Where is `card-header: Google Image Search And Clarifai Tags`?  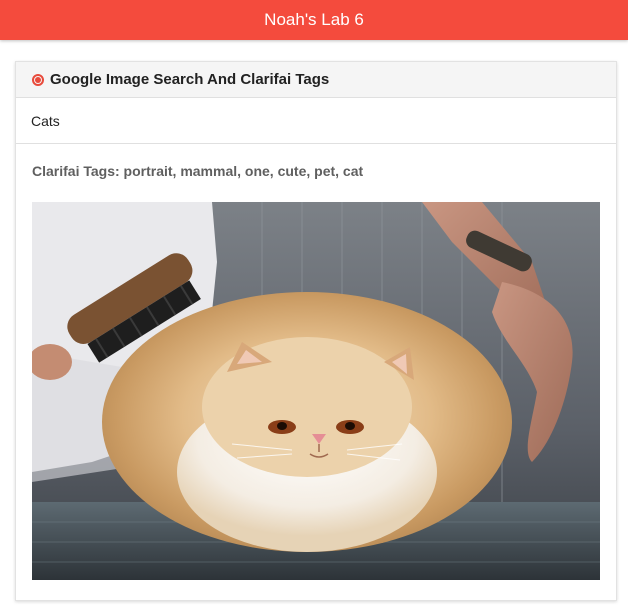
card-header: Google Image Search And Clarifai Tags is located at coordinates (316, 80).